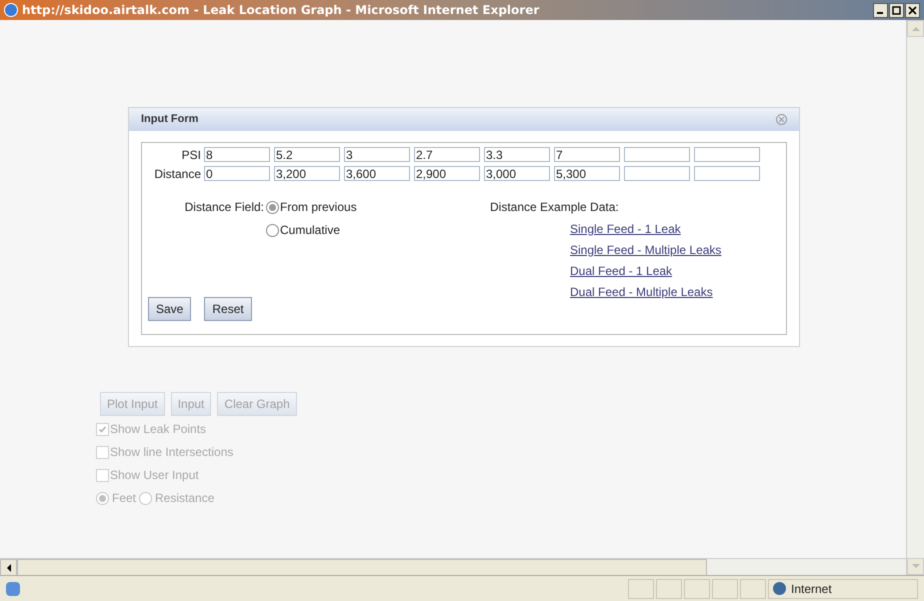 This screenshot has width=924, height=601. Describe the element at coordinates (102, 429) in the screenshot. I see `check-icon` at that location.